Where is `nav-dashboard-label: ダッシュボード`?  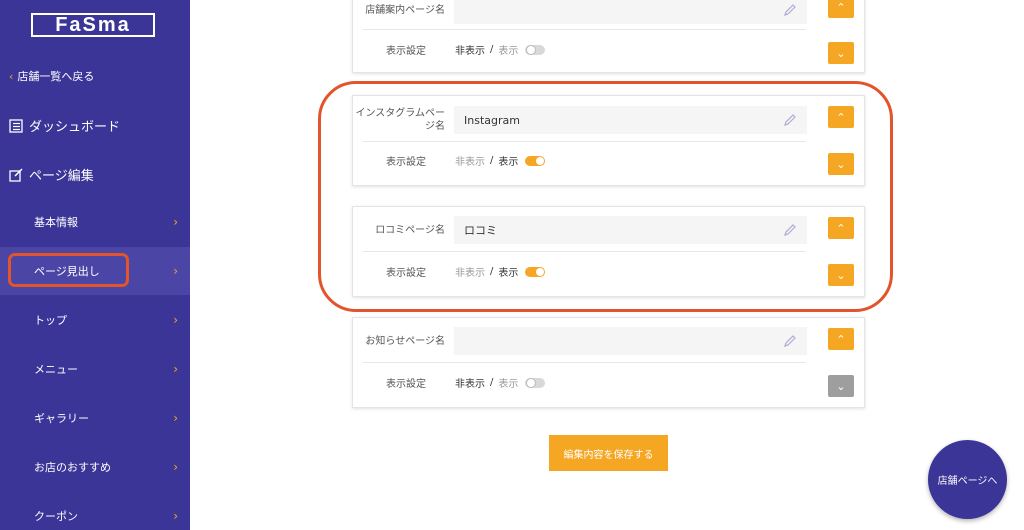 nav-dashboard-label: ダッシュボード is located at coordinates (75, 127).